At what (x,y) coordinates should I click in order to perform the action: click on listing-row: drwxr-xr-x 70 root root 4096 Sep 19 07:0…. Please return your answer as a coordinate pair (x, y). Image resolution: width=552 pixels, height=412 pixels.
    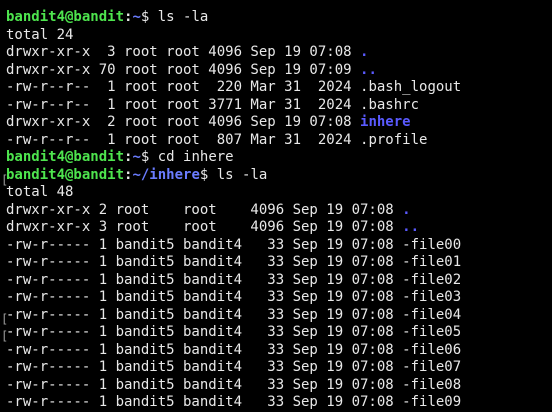
    Looking at the image, I should click on (279, 71).